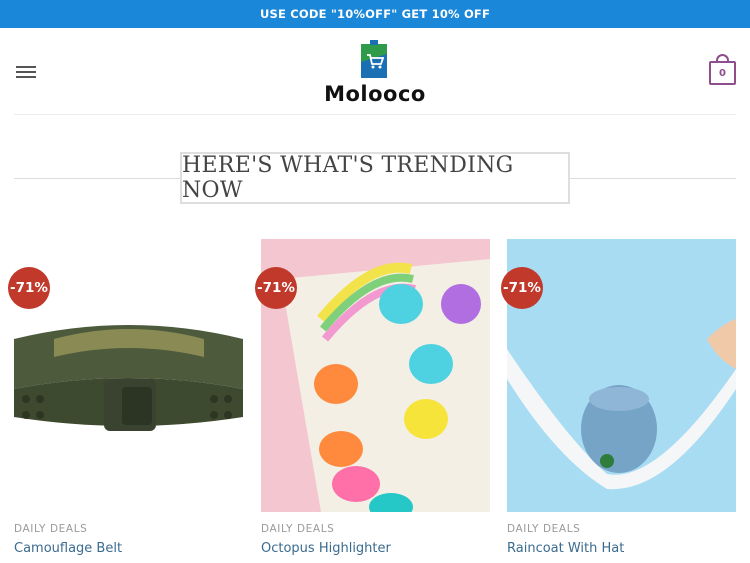 The image size is (750, 563). I want to click on product-name: Octopus Highlighter, so click(326, 548).